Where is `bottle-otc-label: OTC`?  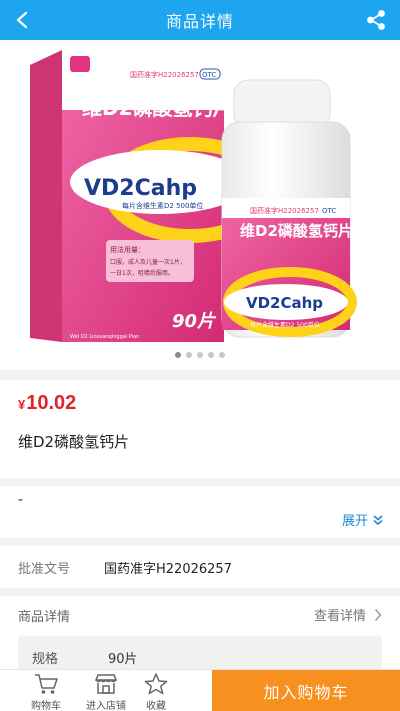
bottle-otc-label: OTC is located at coordinates (329, 211).